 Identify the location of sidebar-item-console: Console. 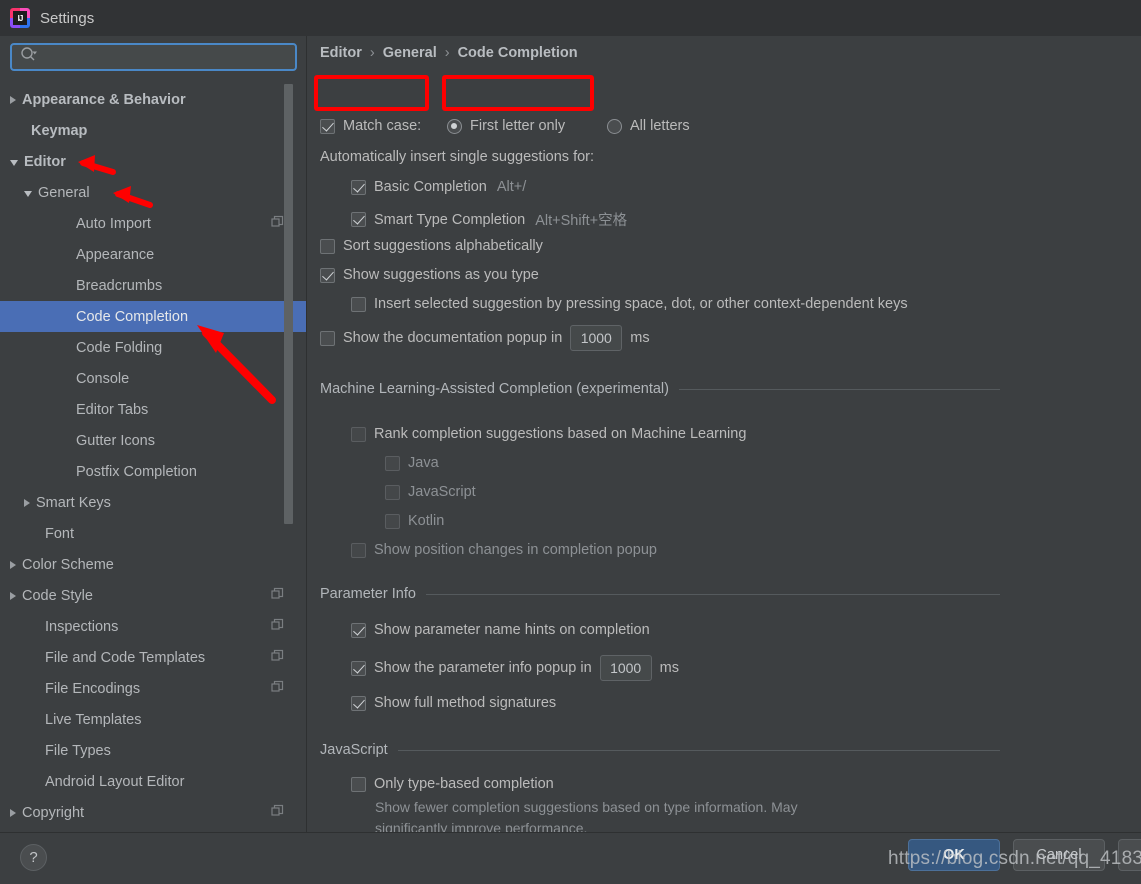
(153, 378).